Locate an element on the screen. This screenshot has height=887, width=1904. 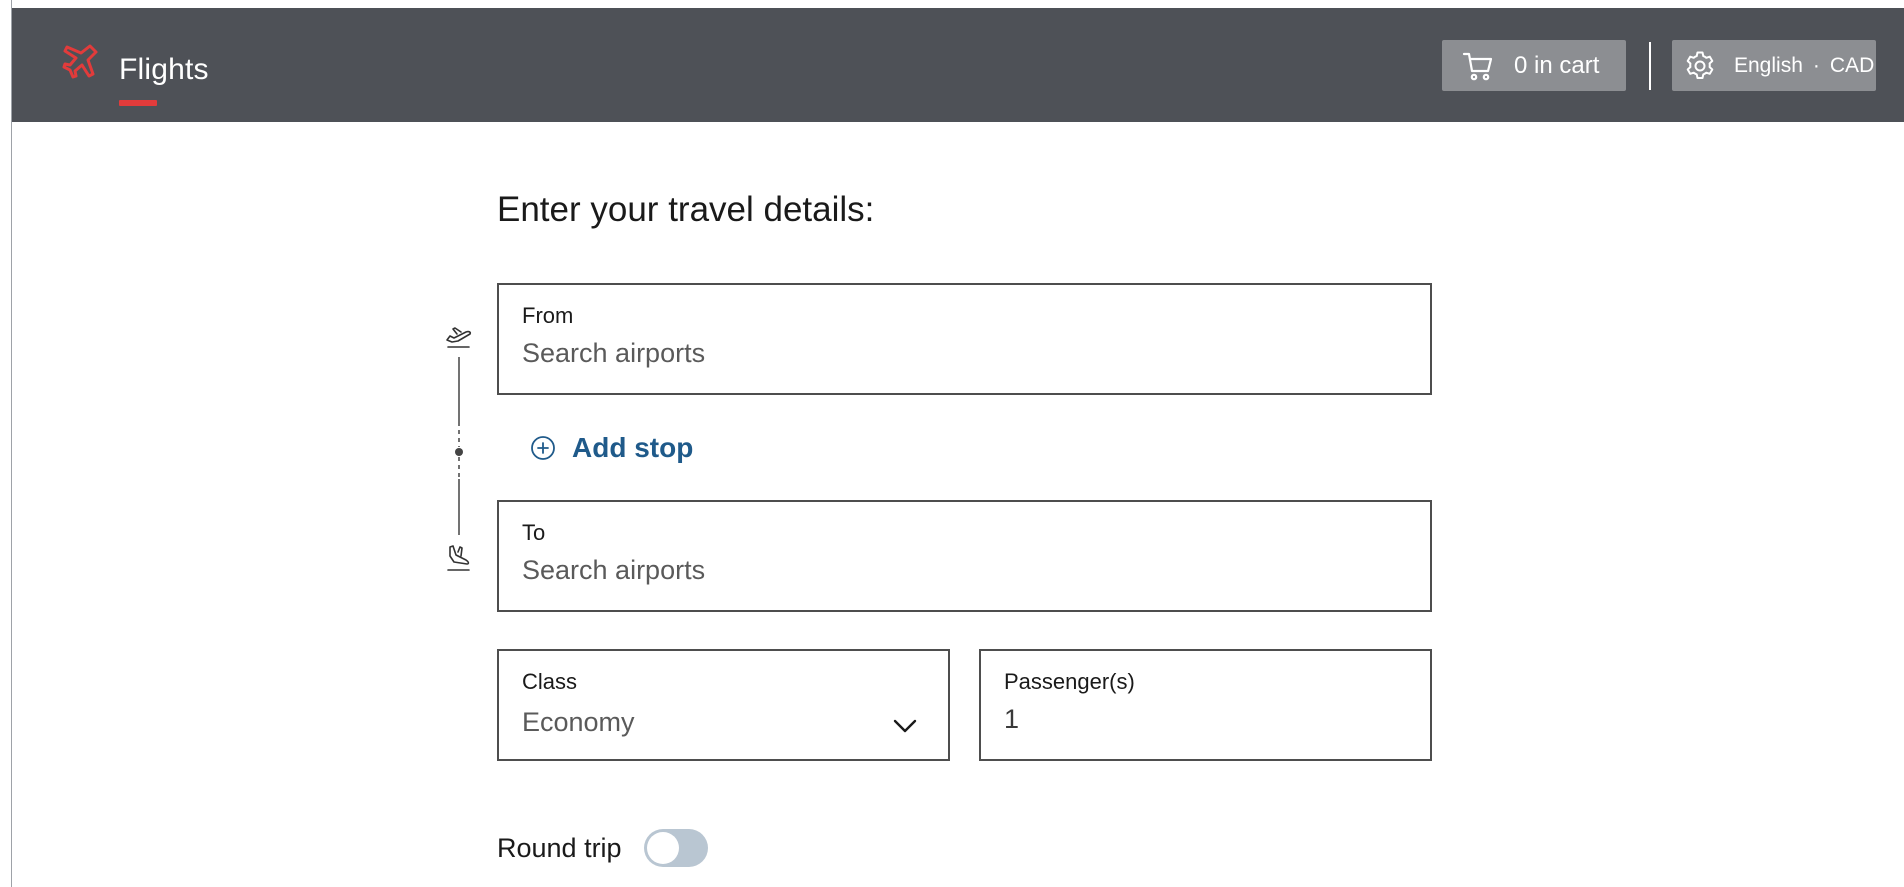
header-divider is located at coordinates (1650, 66).